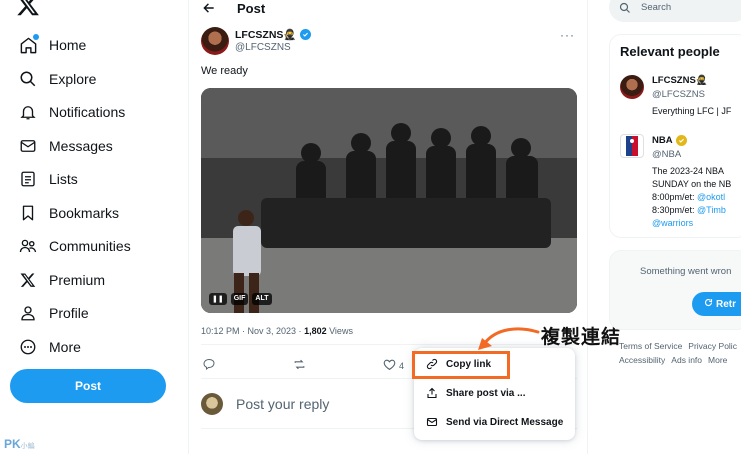 This screenshot has width=741, height=454. I want to click on pause-icon: ❚❚, so click(218, 299).